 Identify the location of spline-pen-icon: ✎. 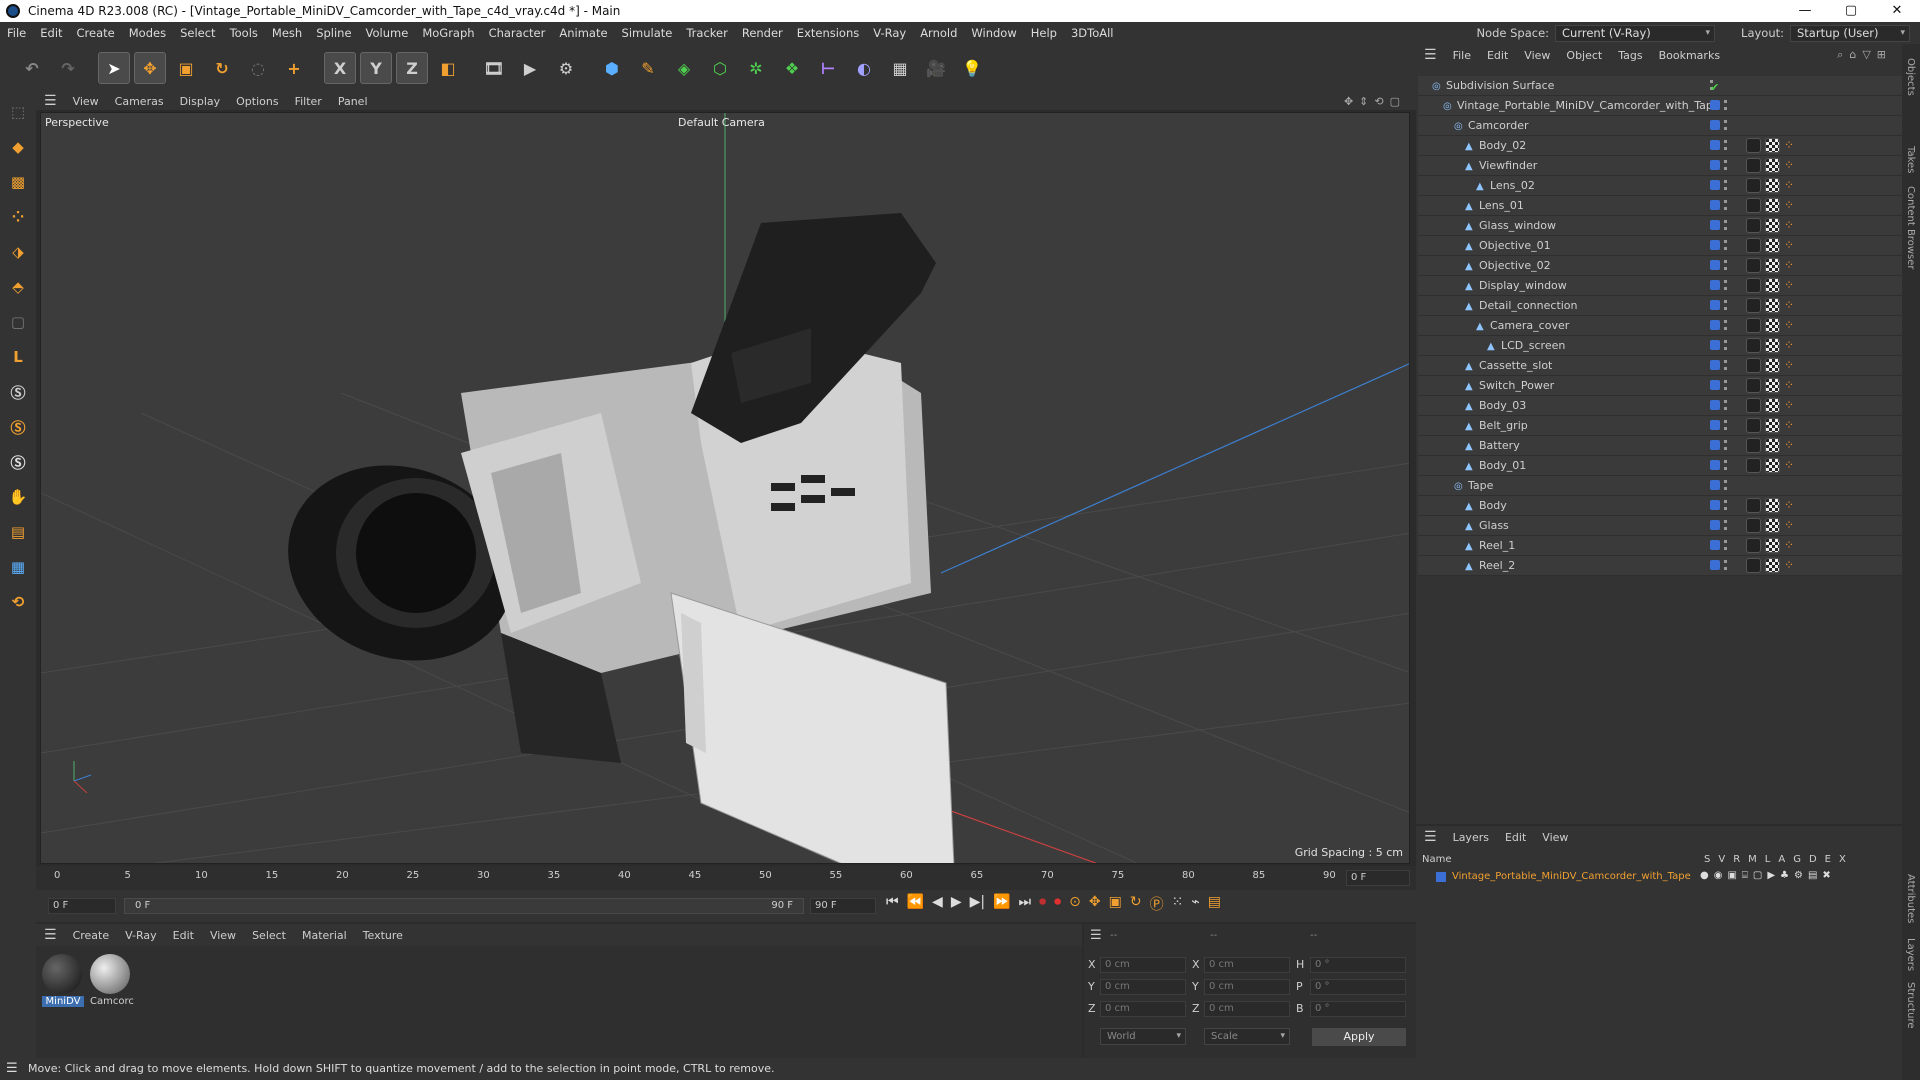
(648, 68).